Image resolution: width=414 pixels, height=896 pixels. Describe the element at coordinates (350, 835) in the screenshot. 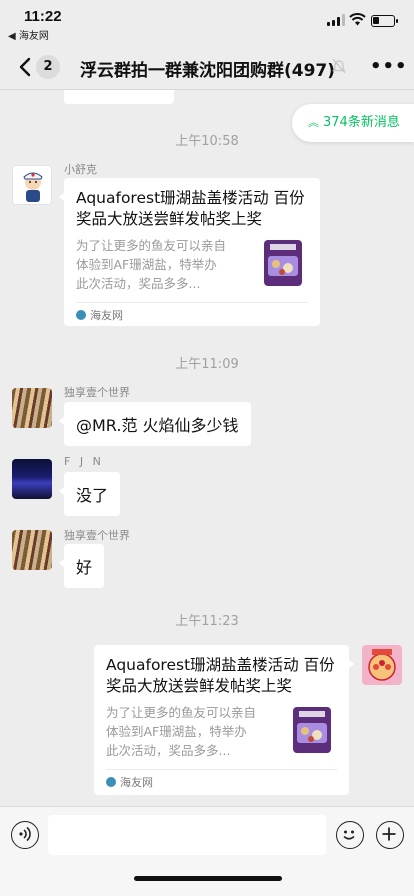

I see `emoji-icon` at that location.